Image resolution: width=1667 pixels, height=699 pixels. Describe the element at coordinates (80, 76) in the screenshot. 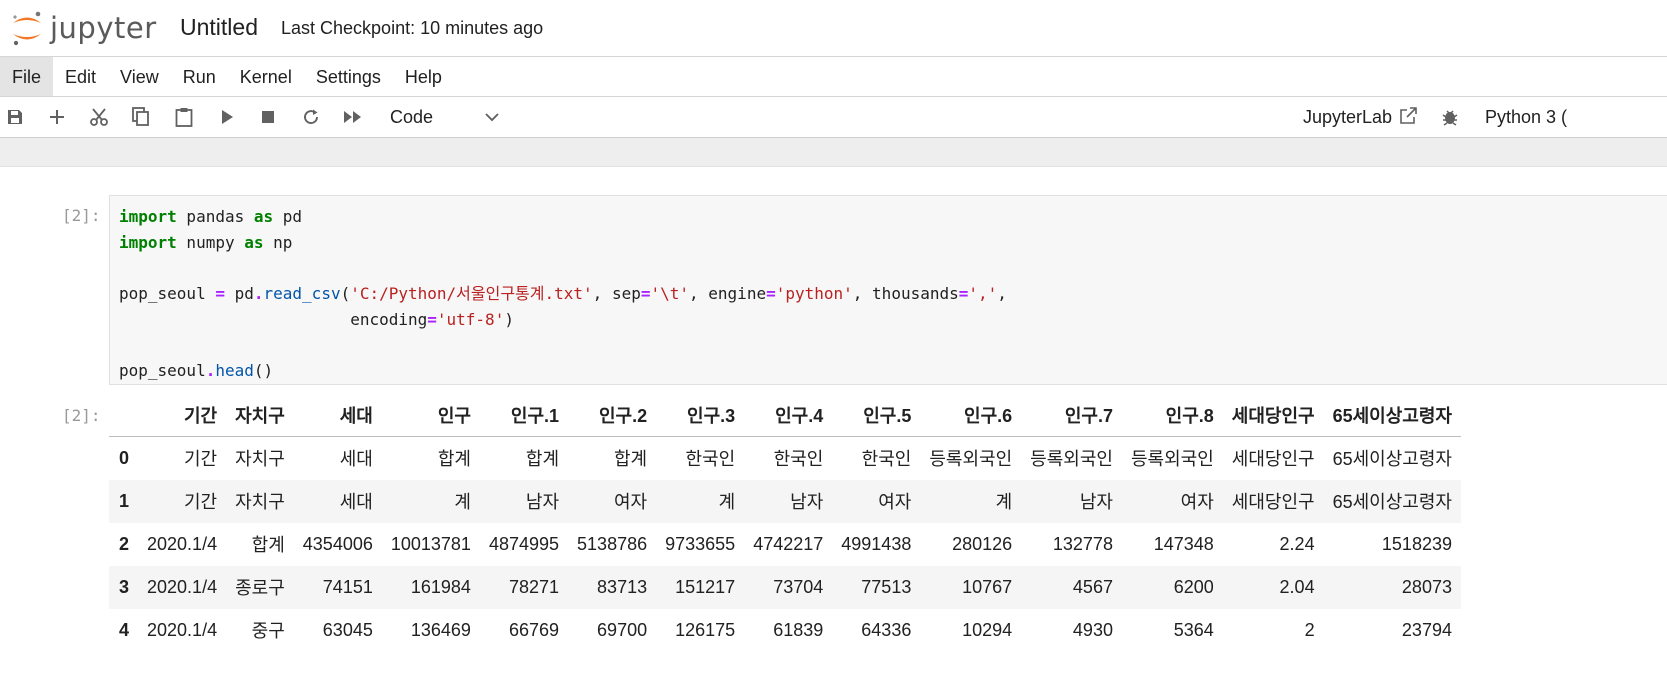

I see `menu-edit: Edit` at that location.